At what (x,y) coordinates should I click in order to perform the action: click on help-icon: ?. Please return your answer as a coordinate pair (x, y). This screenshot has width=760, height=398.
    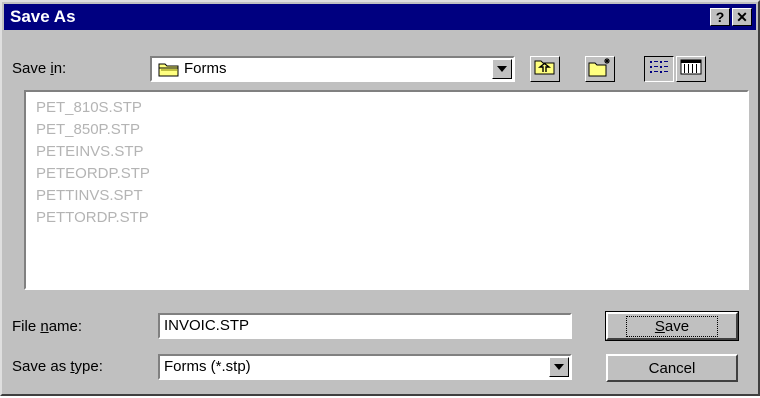
    Looking at the image, I should click on (720, 17).